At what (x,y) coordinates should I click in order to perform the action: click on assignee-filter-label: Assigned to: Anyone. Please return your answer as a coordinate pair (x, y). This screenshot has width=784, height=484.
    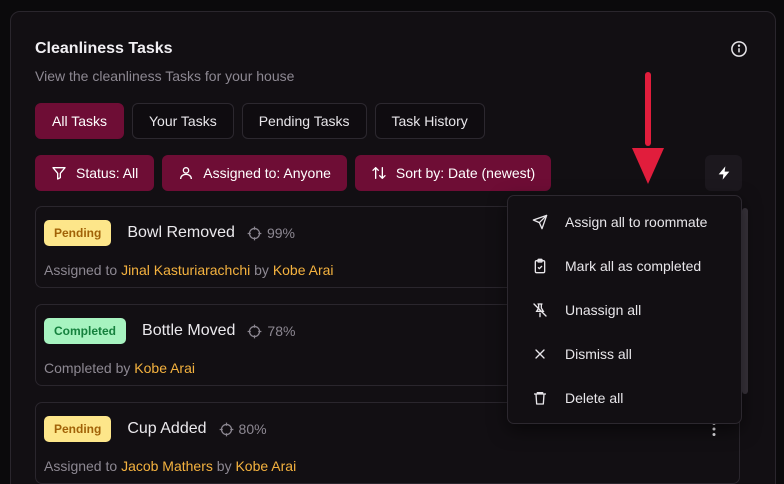
    Looking at the image, I should click on (267, 173).